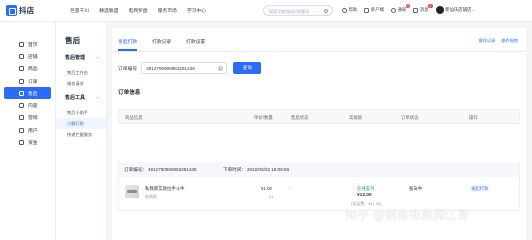 The width and height of the screenshot is (532, 240). Describe the element at coordinates (81, 83) in the screenshot. I see `subnav-item-service-request: 服务请求` at that location.